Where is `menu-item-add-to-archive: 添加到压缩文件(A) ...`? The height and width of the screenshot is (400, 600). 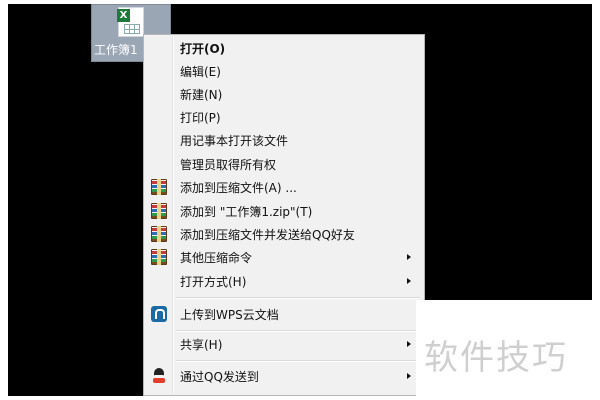 menu-item-add-to-archive: 添加到压缩文件(A) ... is located at coordinates (284, 187).